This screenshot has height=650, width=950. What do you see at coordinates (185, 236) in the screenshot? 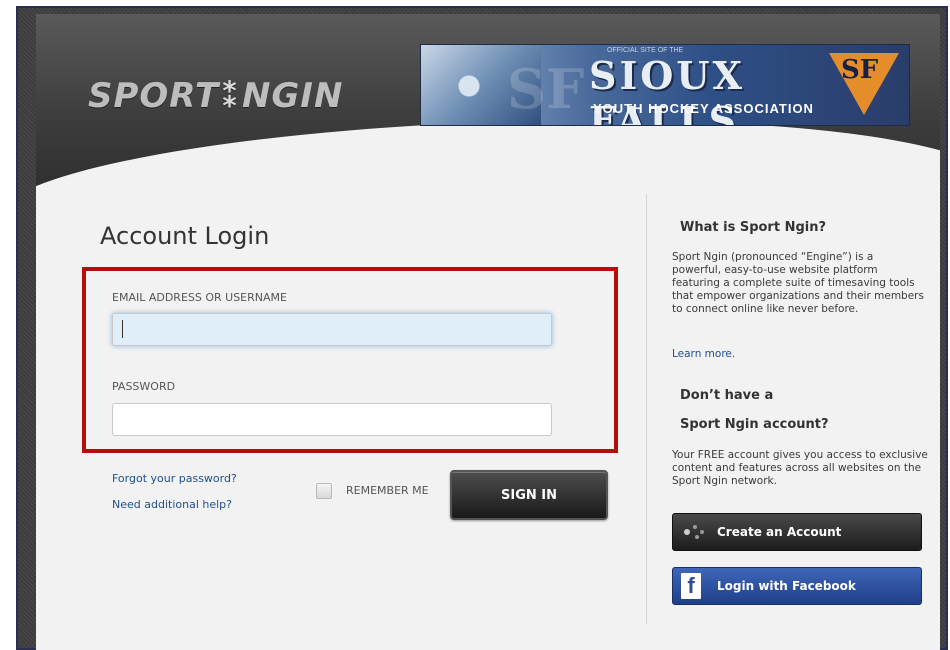
I see `page-title: Account Login` at bounding box center [185, 236].